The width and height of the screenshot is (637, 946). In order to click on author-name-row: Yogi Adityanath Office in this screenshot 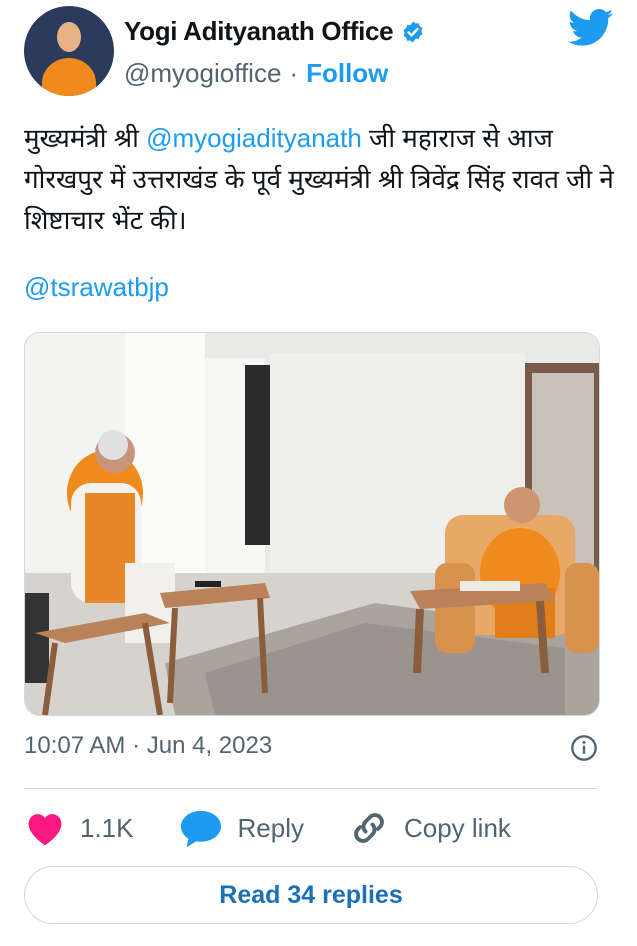, I will do `click(274, 31)`.